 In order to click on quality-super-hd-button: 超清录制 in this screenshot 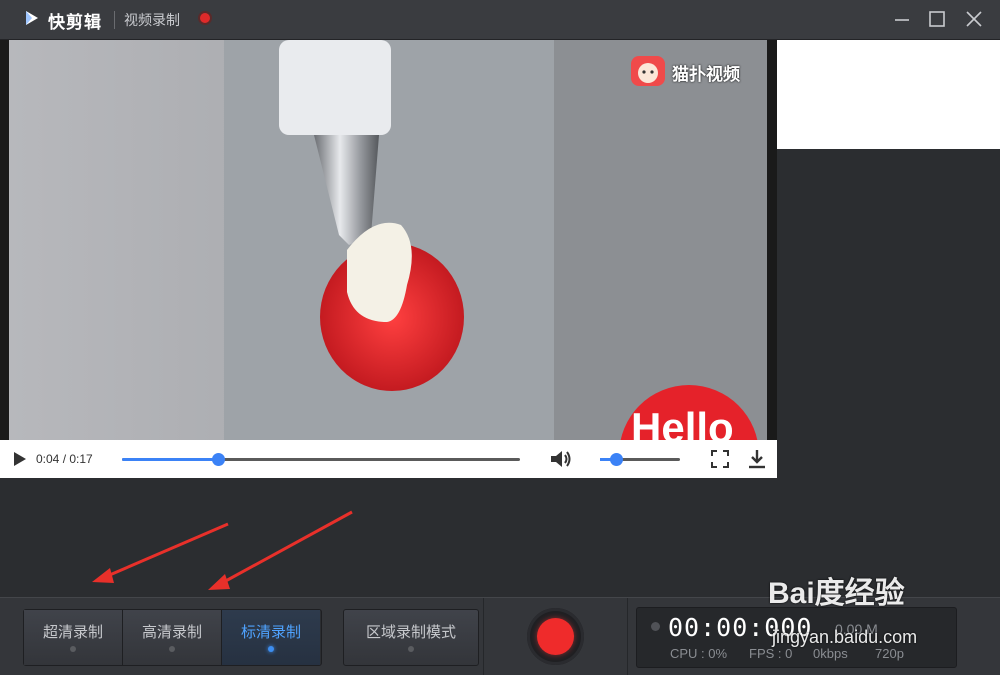, I will do `click(73, 637)`.